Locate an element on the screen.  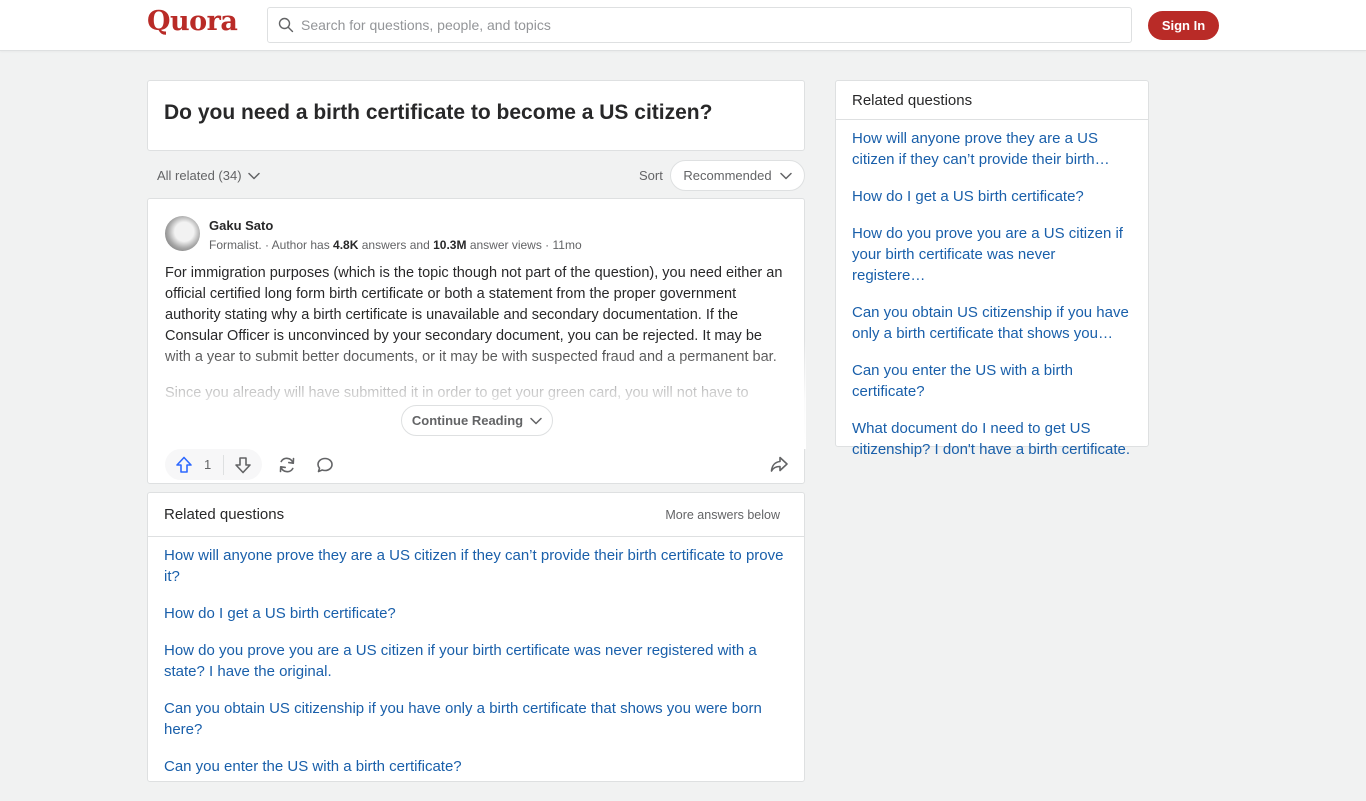
views-count: 10.3M is located at coordinates (450, 245).